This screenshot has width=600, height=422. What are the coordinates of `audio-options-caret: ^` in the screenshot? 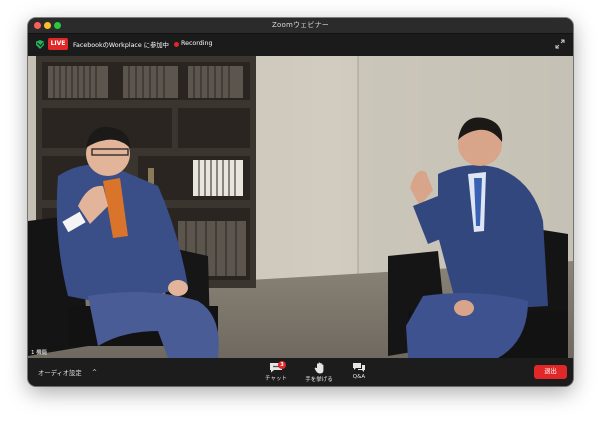 It's located at (94, 372).